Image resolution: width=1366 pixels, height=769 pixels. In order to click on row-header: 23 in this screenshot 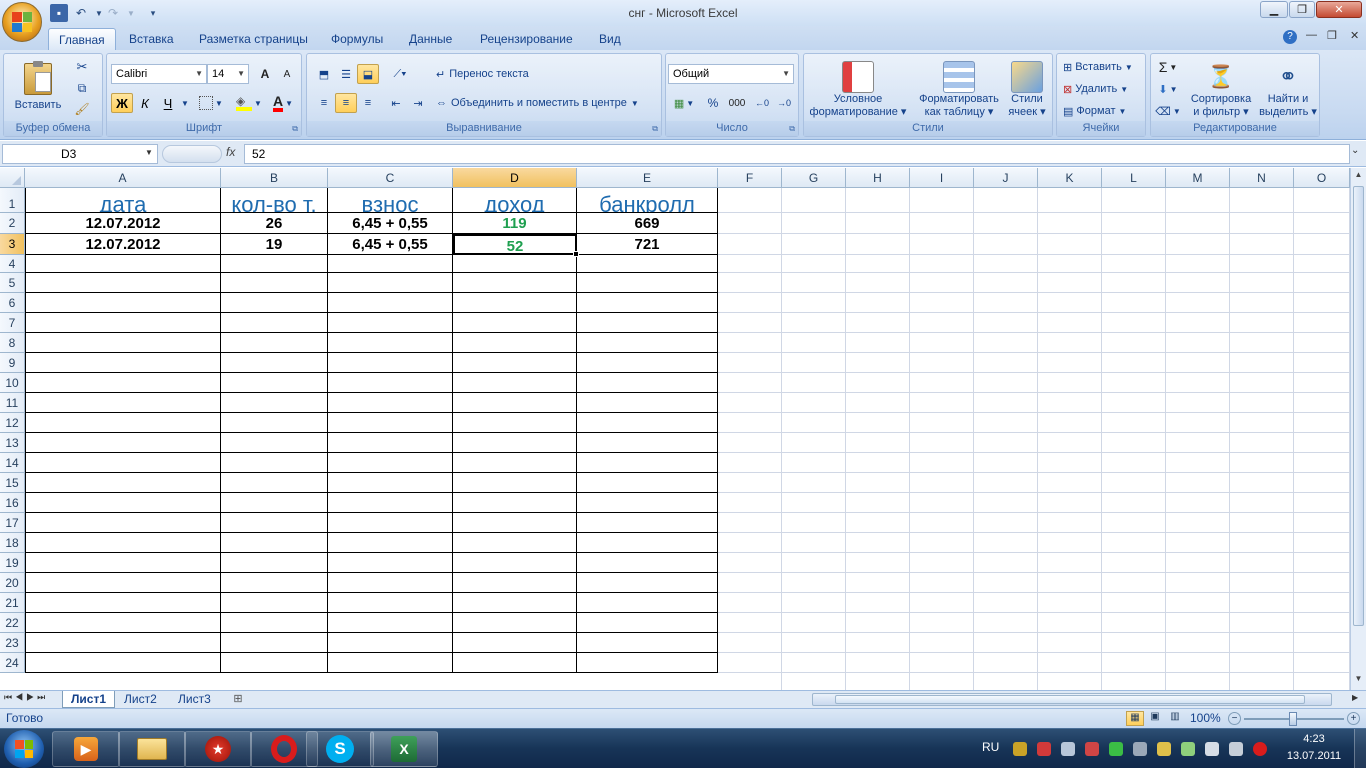, I will do `click(12, 643)`.